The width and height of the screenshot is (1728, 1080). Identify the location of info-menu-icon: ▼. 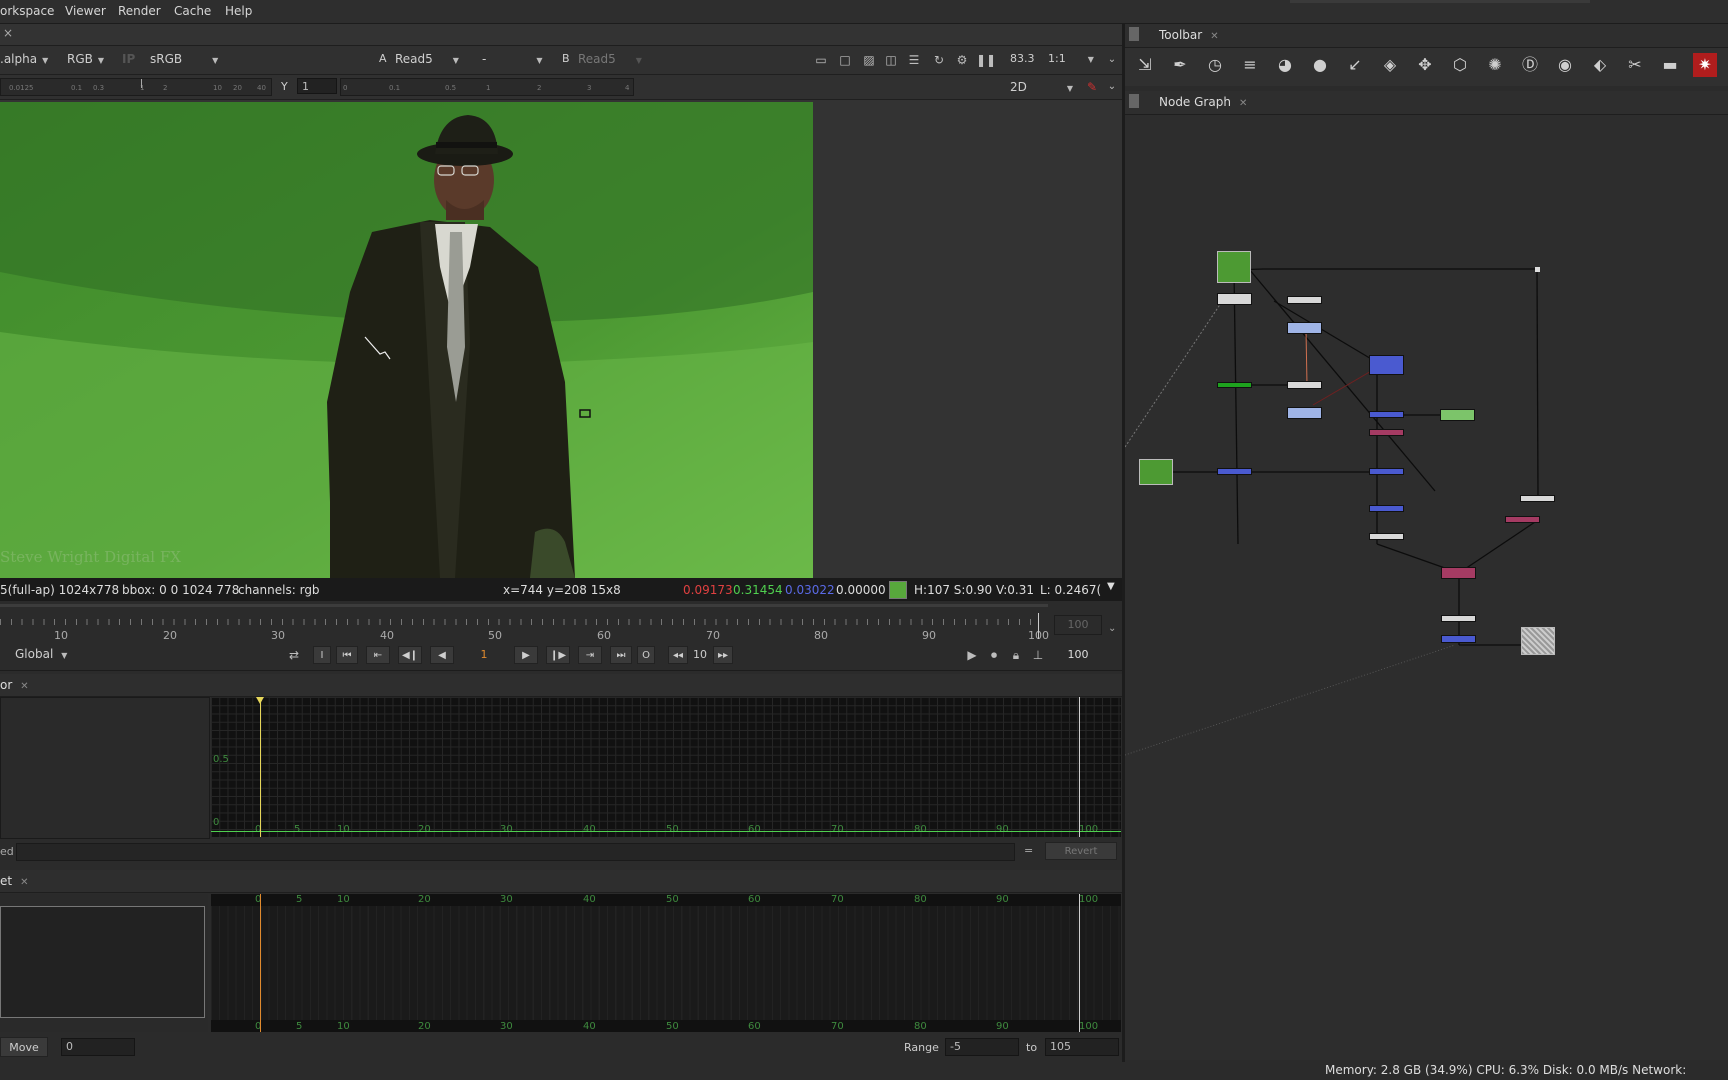
(1111, 586).